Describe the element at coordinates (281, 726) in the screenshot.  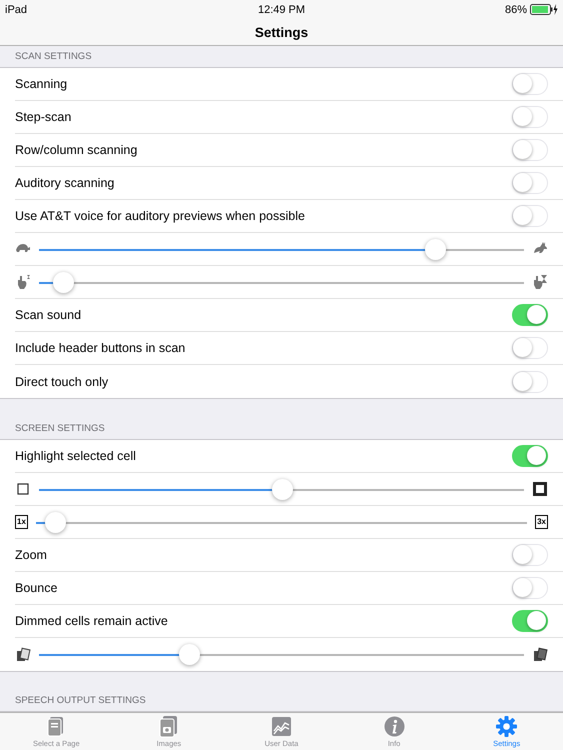
I see `line-graph-icon` at that location.